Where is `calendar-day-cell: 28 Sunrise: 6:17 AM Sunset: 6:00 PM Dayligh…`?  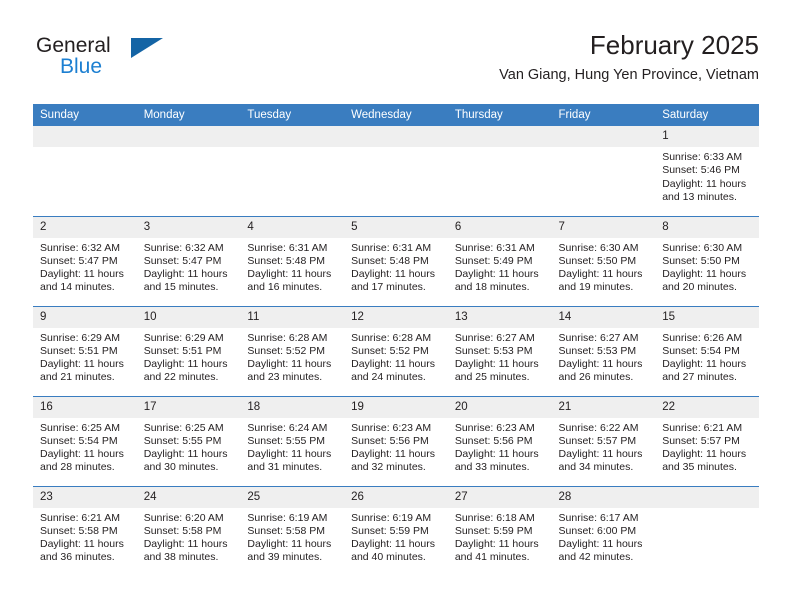 calendar-day-cell: 28 Sunrise: 6:17 AM Sunset: 6:00 PM Dayligh… is located at coordinates (603, 530).